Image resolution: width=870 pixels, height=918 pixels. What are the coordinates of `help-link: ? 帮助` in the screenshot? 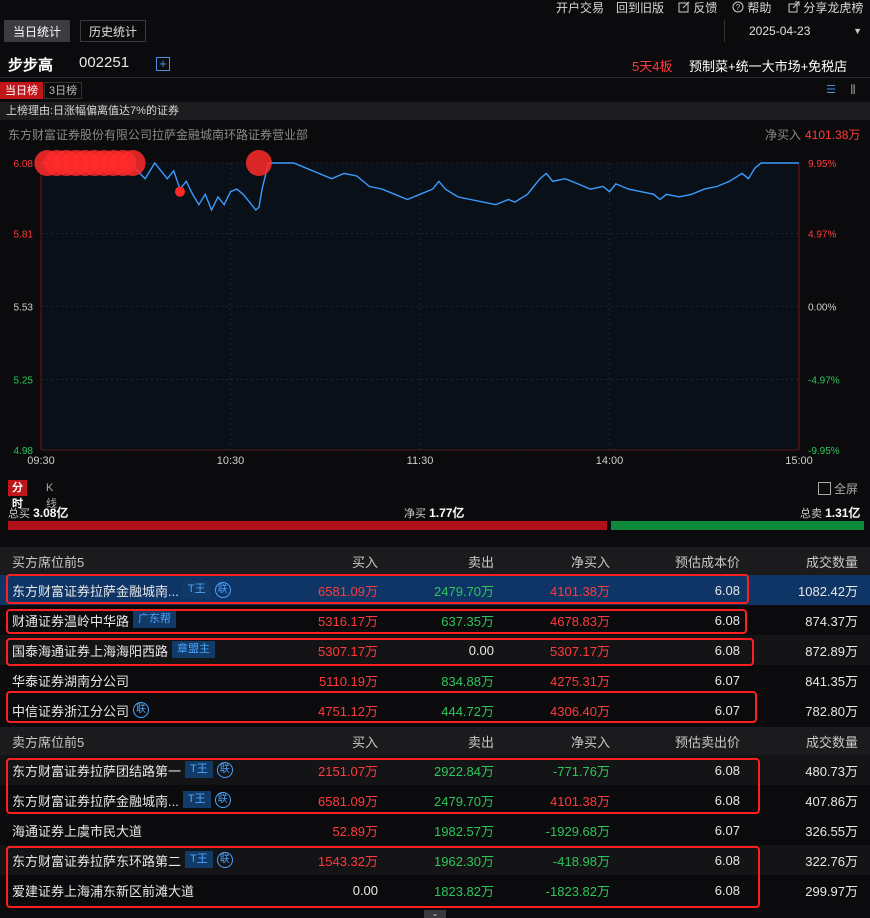 It's located at (751, 8).